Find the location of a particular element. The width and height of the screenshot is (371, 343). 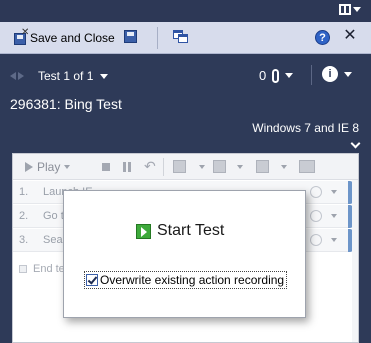

collapse-chevron-icon is located at coordinates (355, 143).